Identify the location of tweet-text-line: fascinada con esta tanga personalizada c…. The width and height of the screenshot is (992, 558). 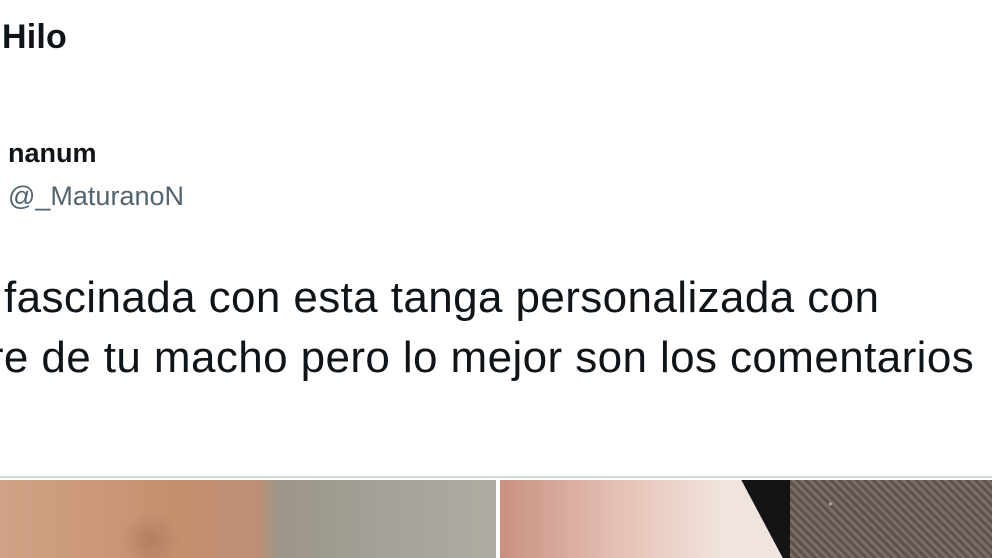
(442, 297).